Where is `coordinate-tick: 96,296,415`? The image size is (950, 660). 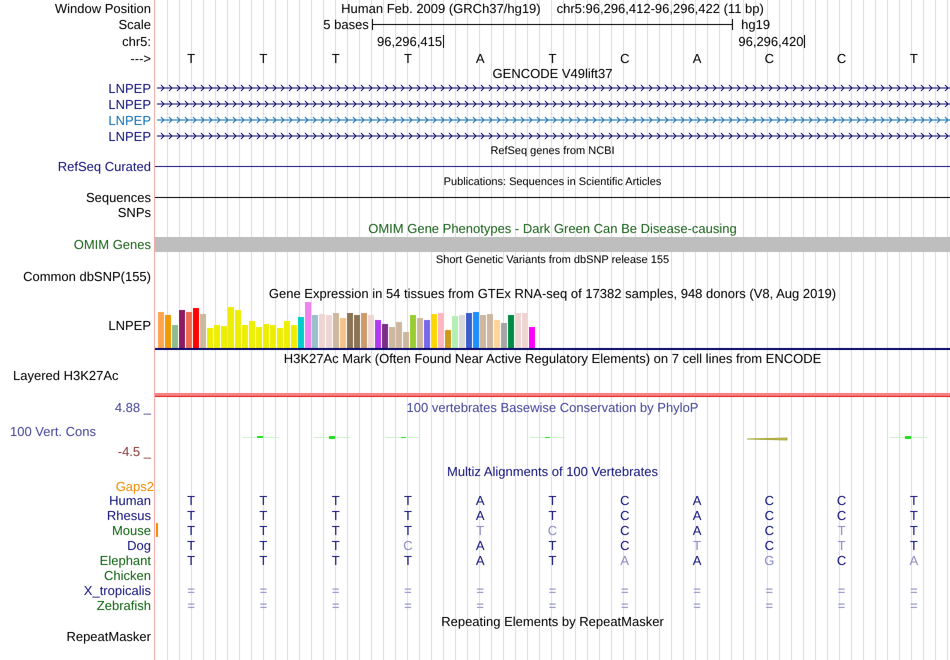 coordinate-tick: 96,296,415 is located at coordinates (410, 41).